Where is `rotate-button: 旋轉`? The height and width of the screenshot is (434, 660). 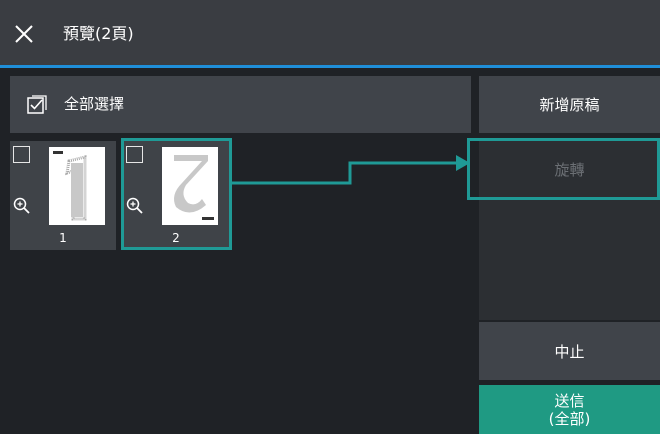 rotate-button: 旋轉 is located at coordinates (569, 169).